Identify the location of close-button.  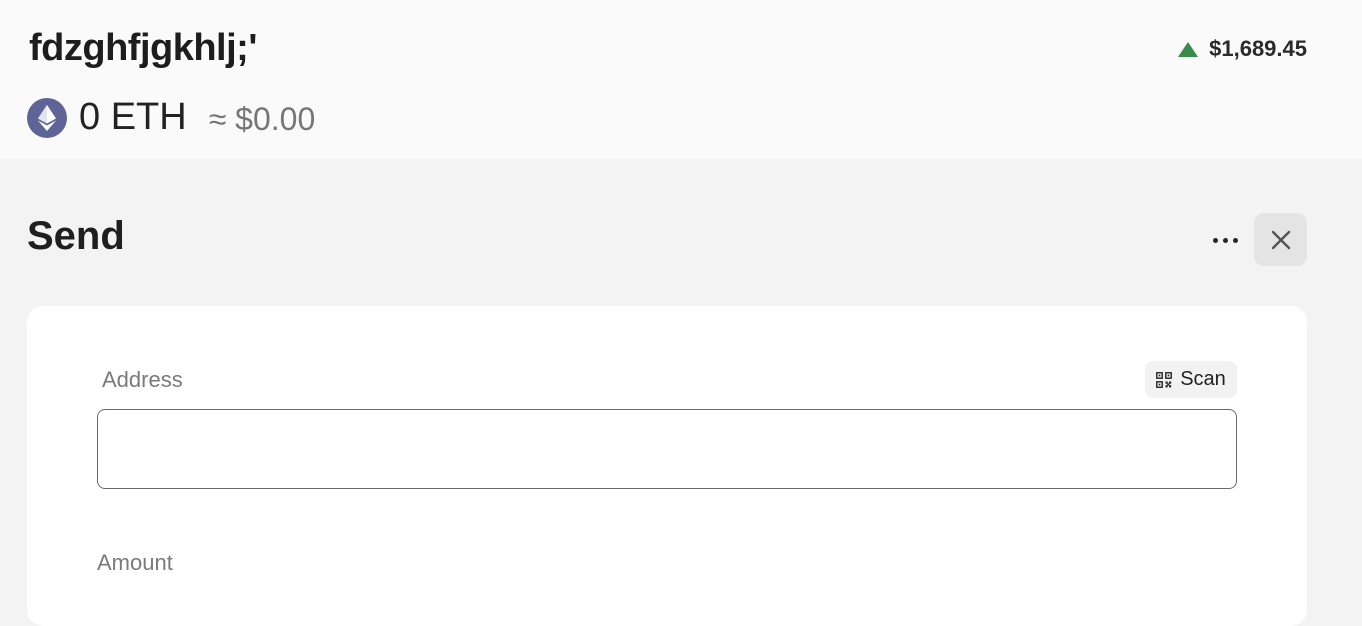
(1280, 239).